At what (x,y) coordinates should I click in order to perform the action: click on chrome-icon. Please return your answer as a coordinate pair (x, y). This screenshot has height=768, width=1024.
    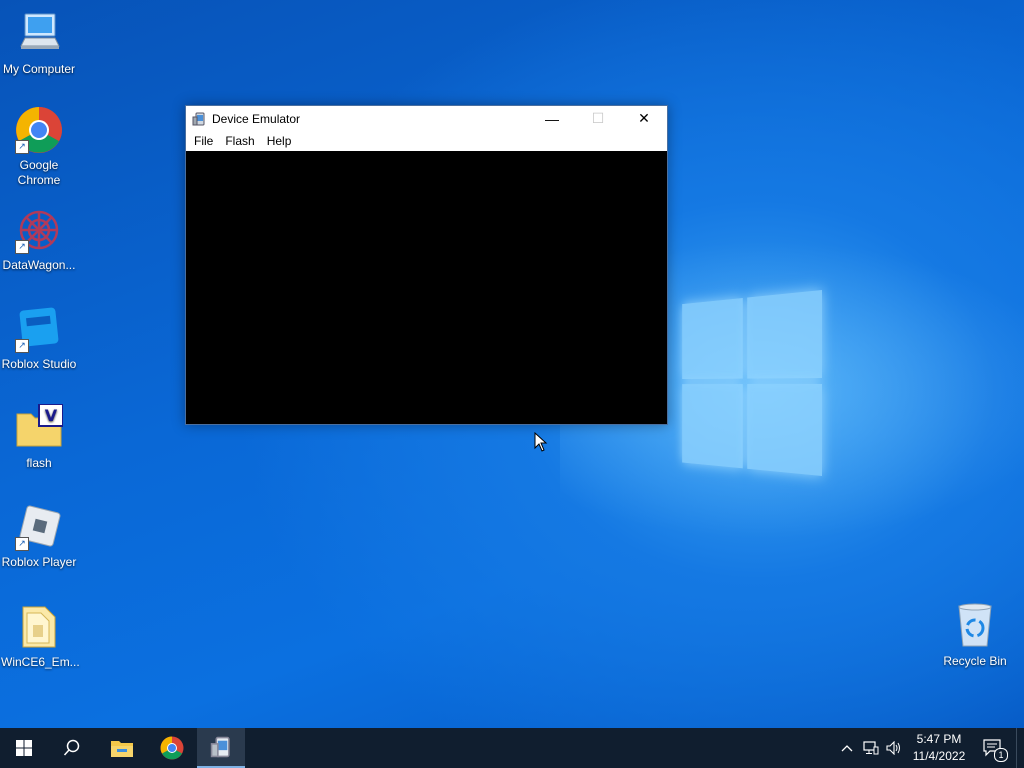
    Looking at the image, I should click on (172, 748).